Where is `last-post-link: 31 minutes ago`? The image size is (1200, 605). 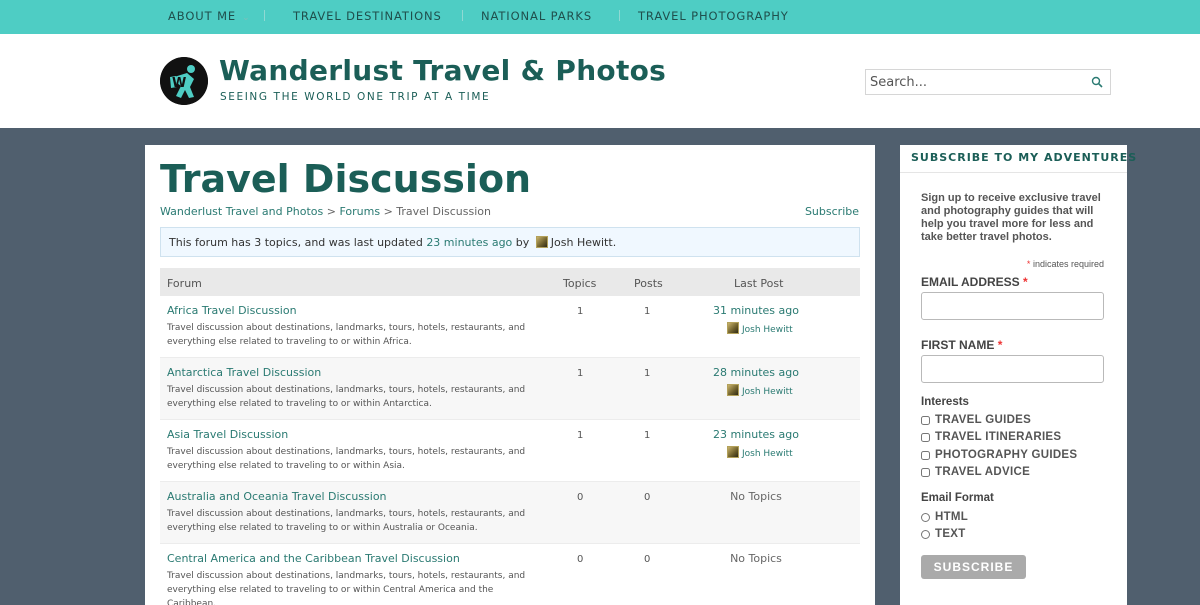 last-post-link: 31 minutes ago is located at coordinates (756, 310).